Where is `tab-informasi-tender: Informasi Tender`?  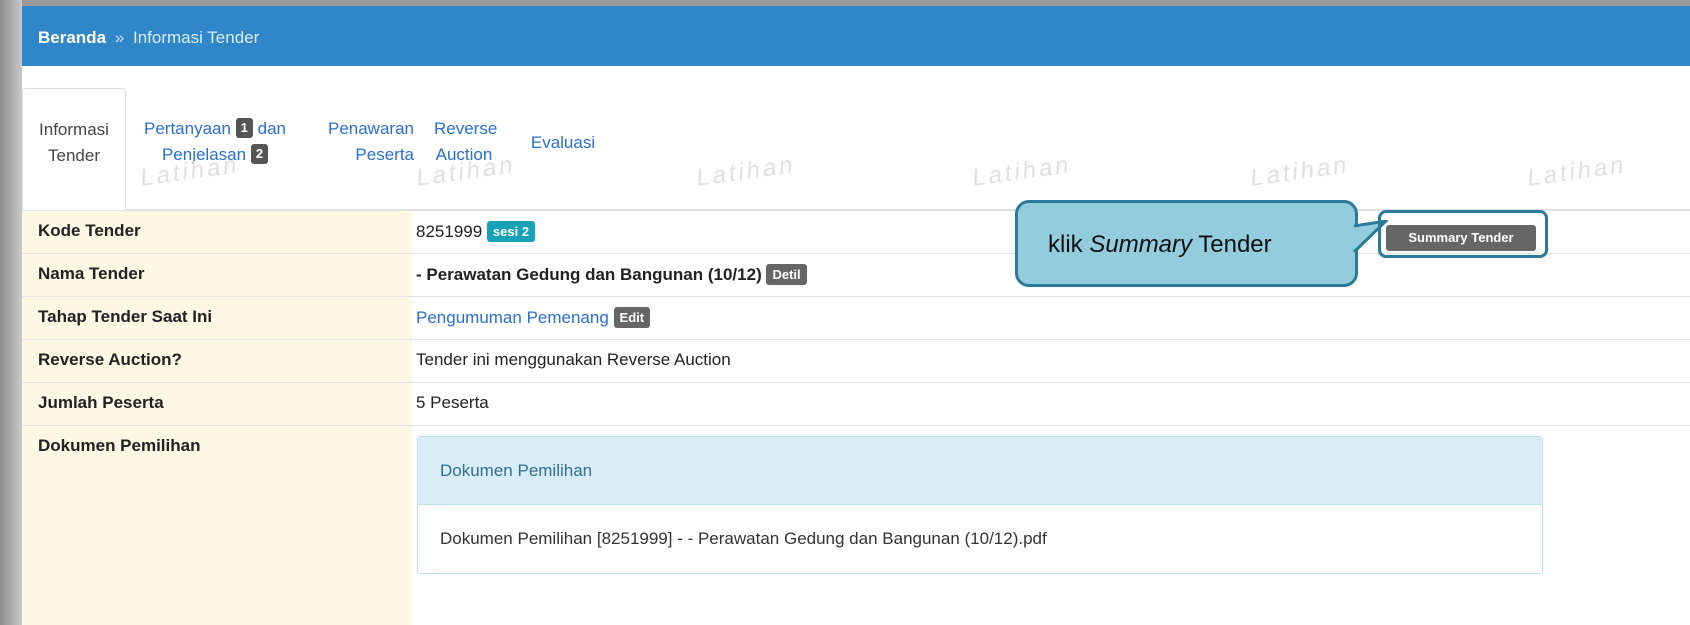
tab-informasi-tender: Informasi Tender is located at coordinates (74, 149).